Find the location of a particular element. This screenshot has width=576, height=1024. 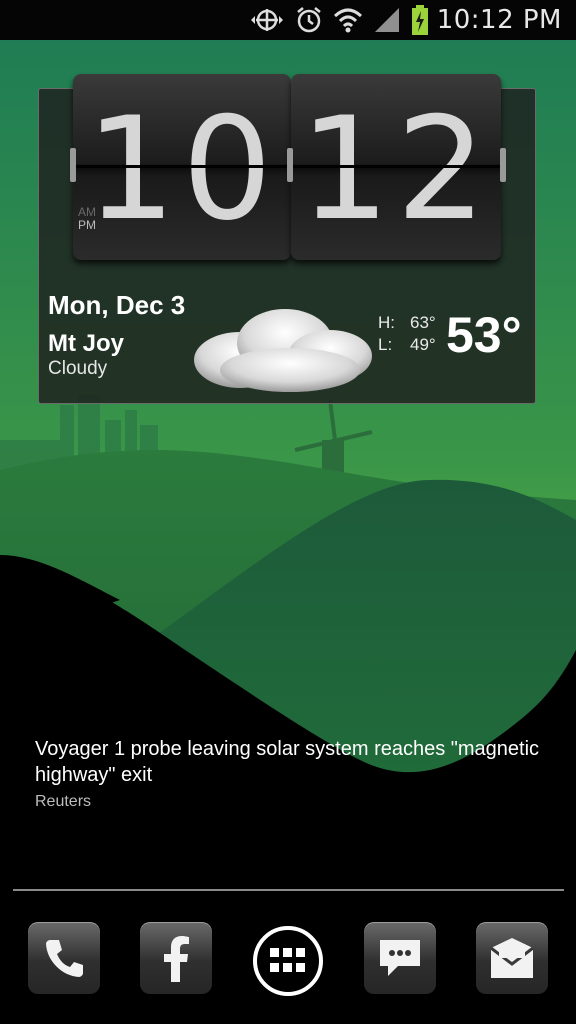

phone-button is located at coordinates (64, 958).